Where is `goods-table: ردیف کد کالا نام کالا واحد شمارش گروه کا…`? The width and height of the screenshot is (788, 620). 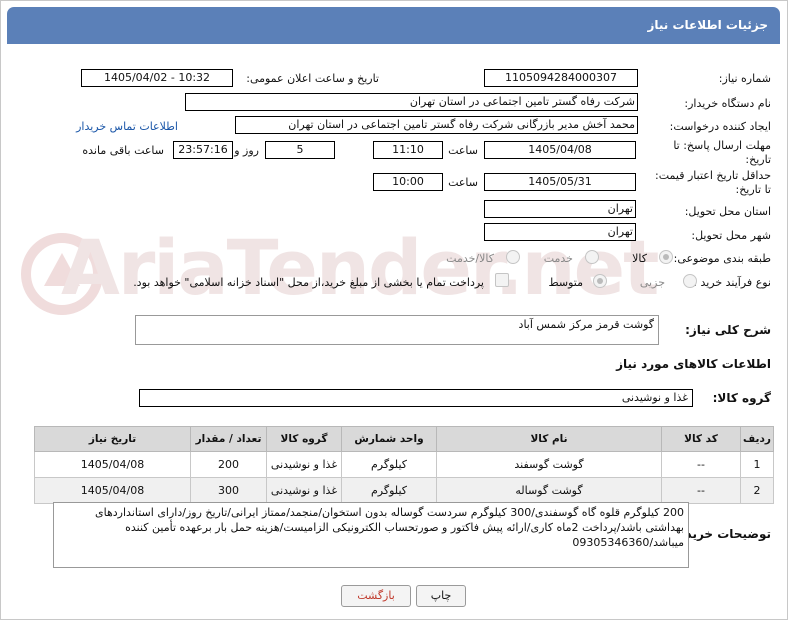 goods-table: ردیف کد کالا نام کالا واحد شمارش گروه کا… is located at coordinates (404, 465).